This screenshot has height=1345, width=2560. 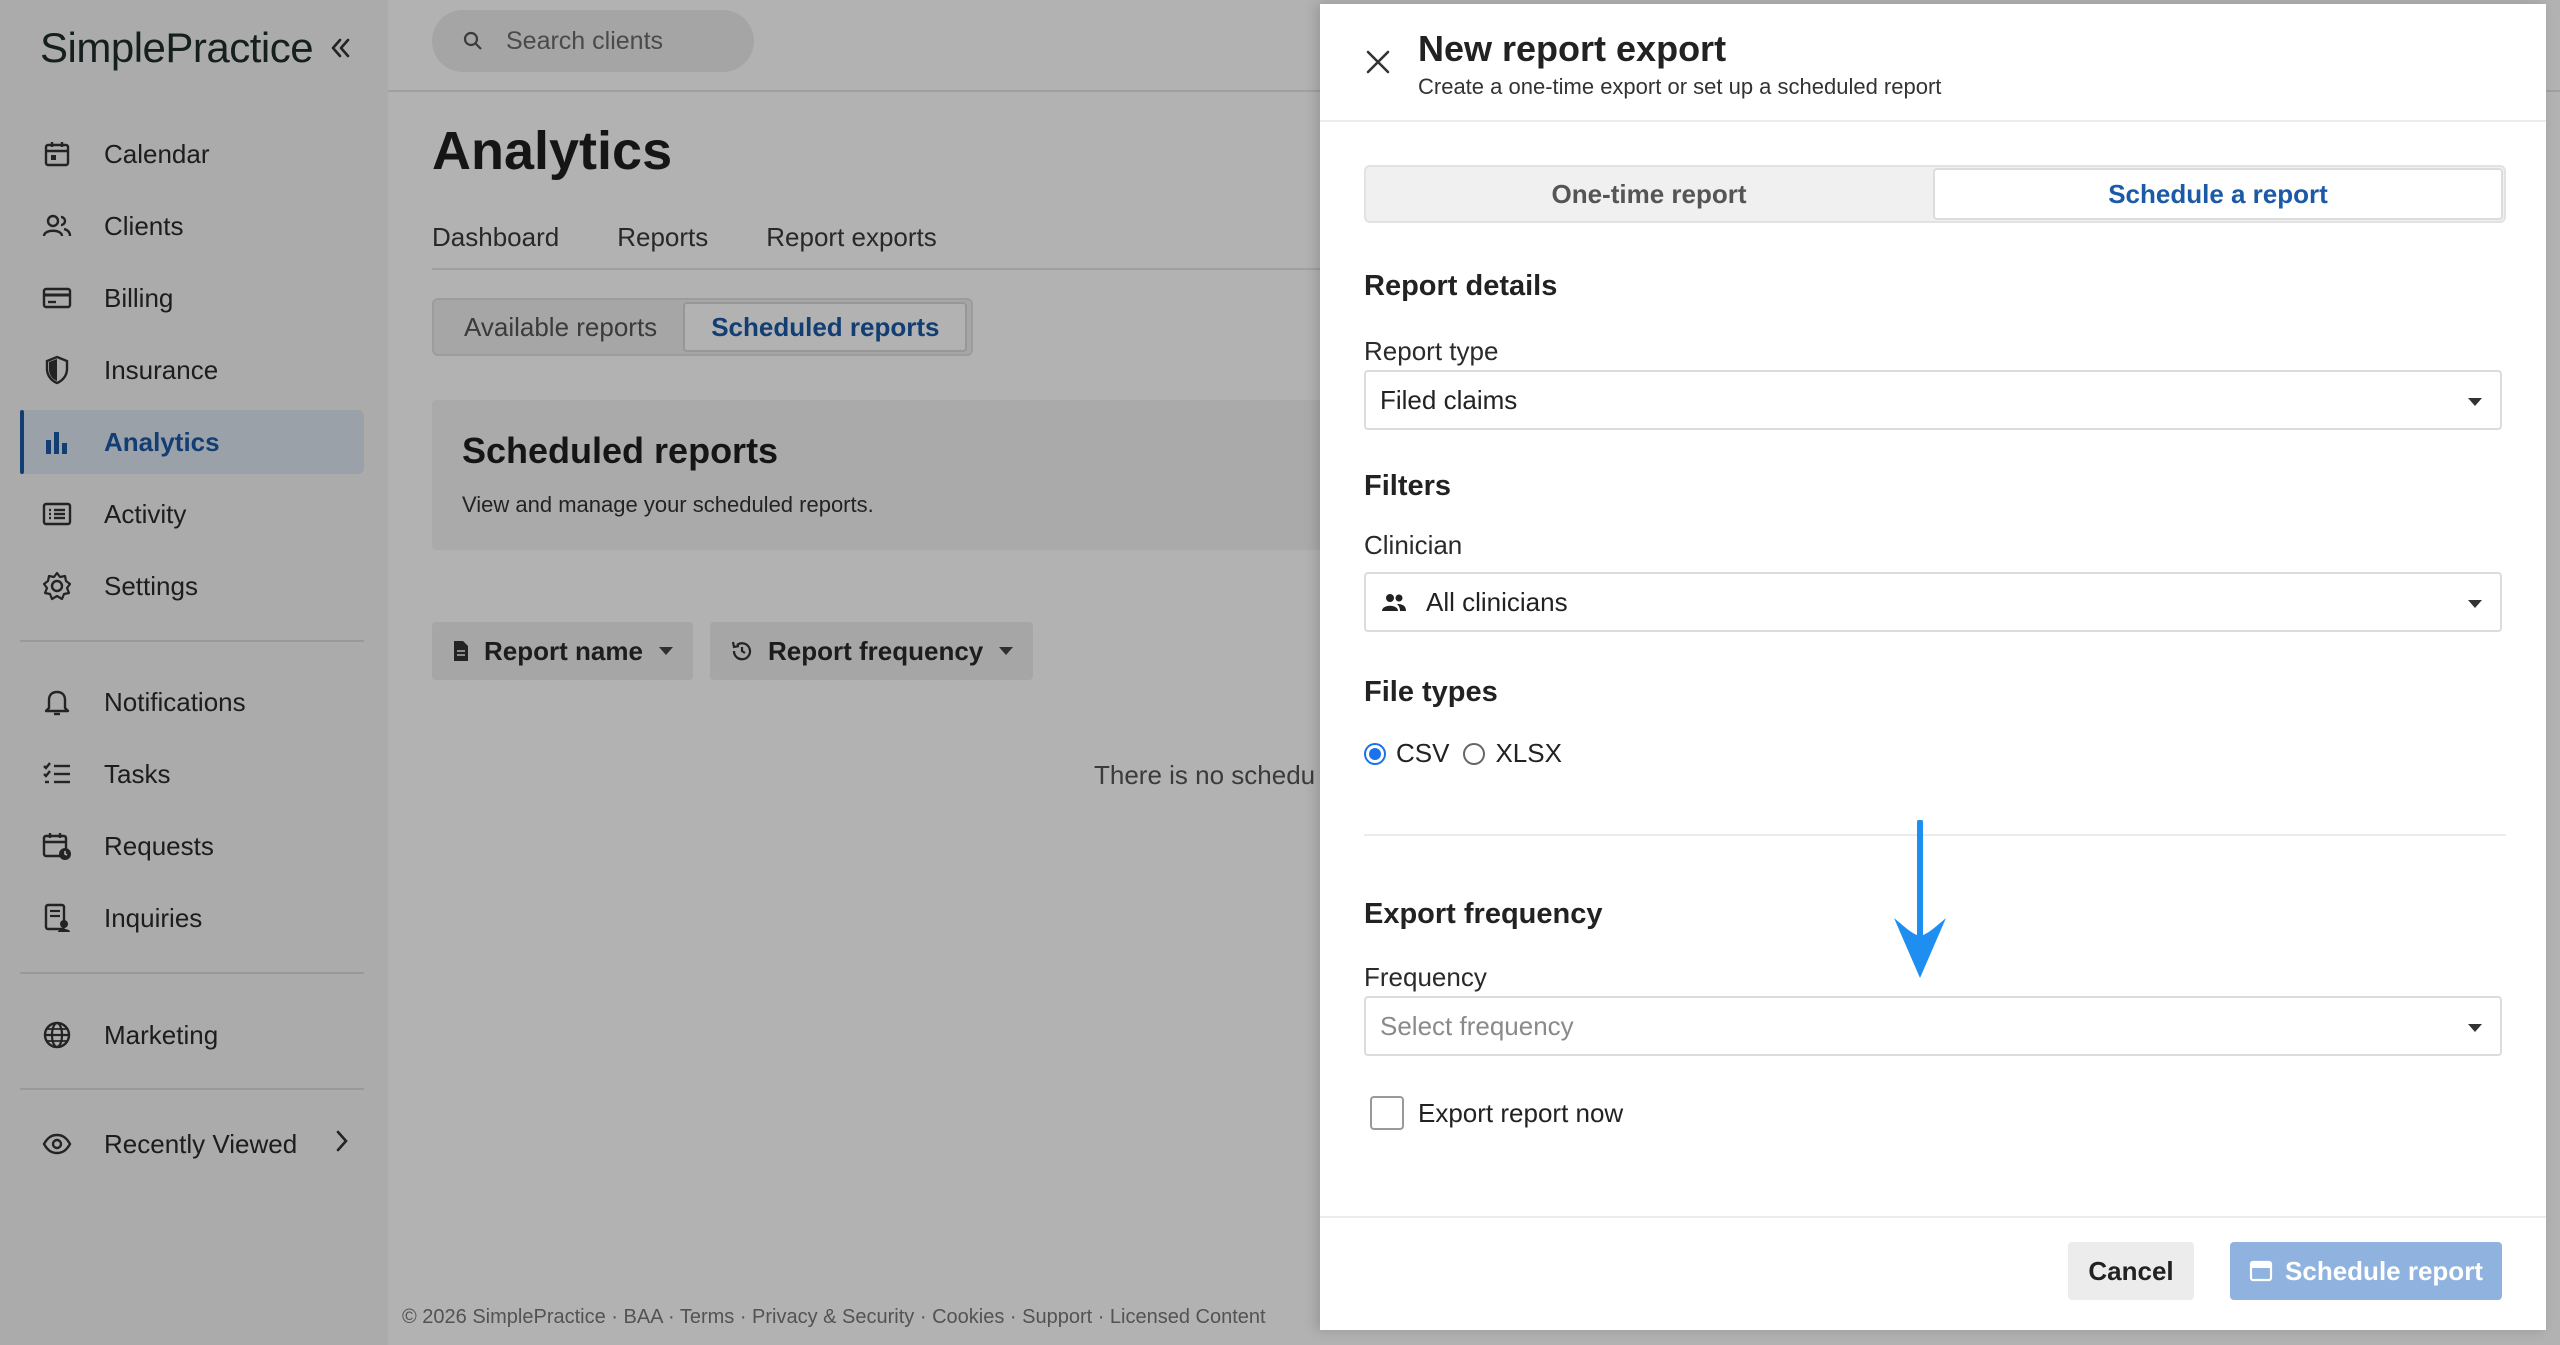 What do you see at coordinates (1474, 753) in the screenshot?
I see `xlsx-radio` at bounding box center [1474, 753].